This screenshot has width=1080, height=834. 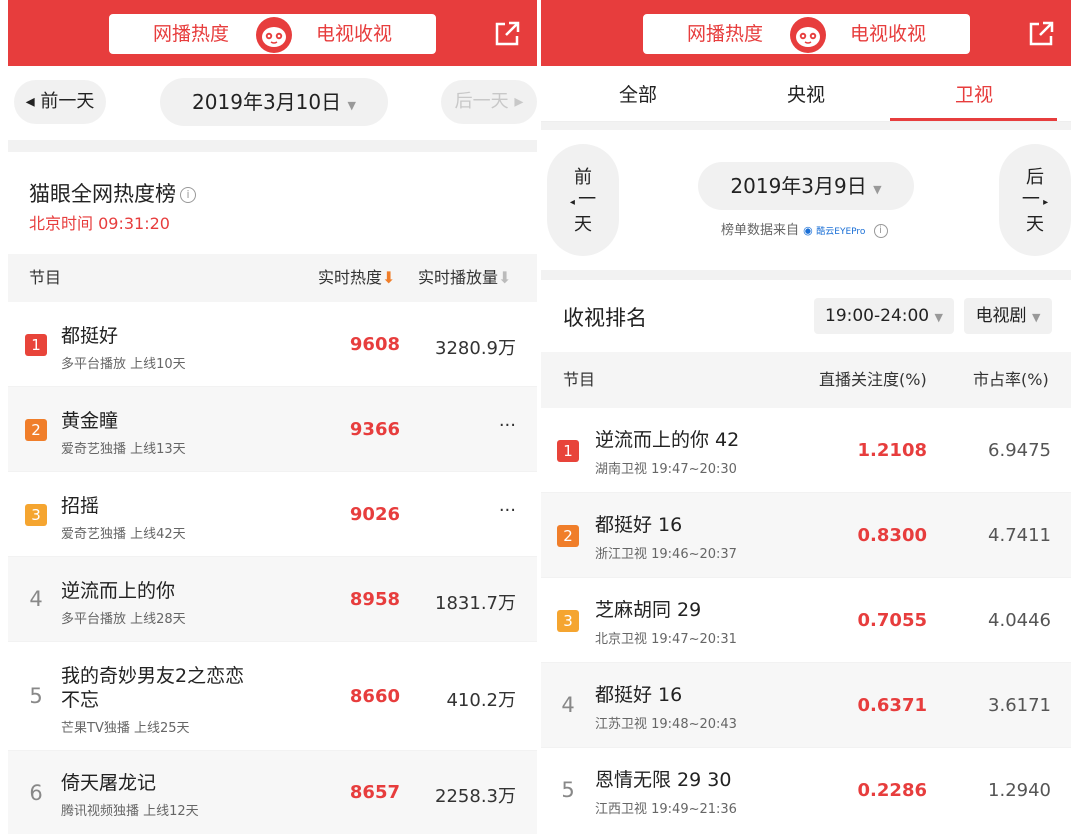 I want to click on tab-cctv: 央视, so click(x=806, y=93).